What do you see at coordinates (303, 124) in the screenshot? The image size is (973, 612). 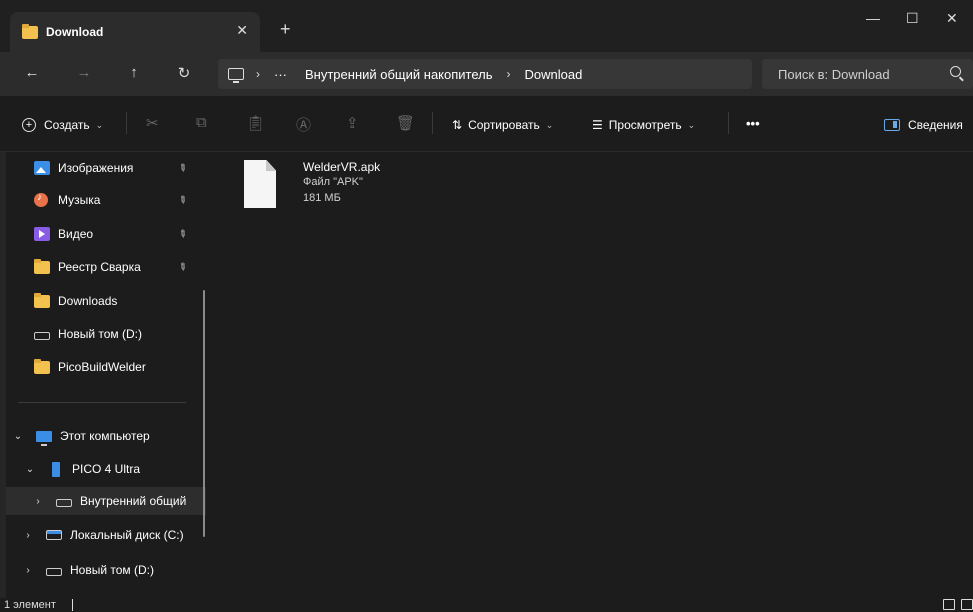 I see `rename-icon: Ⓐ` at bounding box center [303, 124].